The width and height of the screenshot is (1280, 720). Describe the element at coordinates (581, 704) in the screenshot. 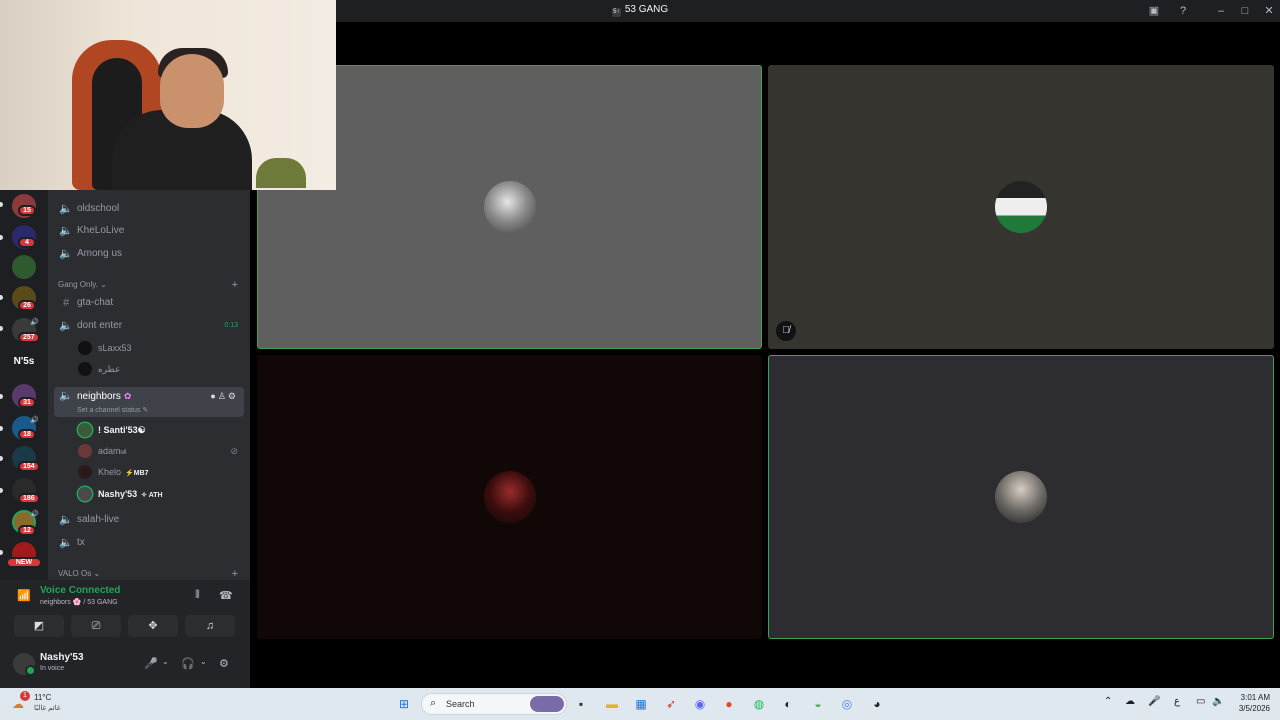

I see `task-view-icon: ▪` at that location.